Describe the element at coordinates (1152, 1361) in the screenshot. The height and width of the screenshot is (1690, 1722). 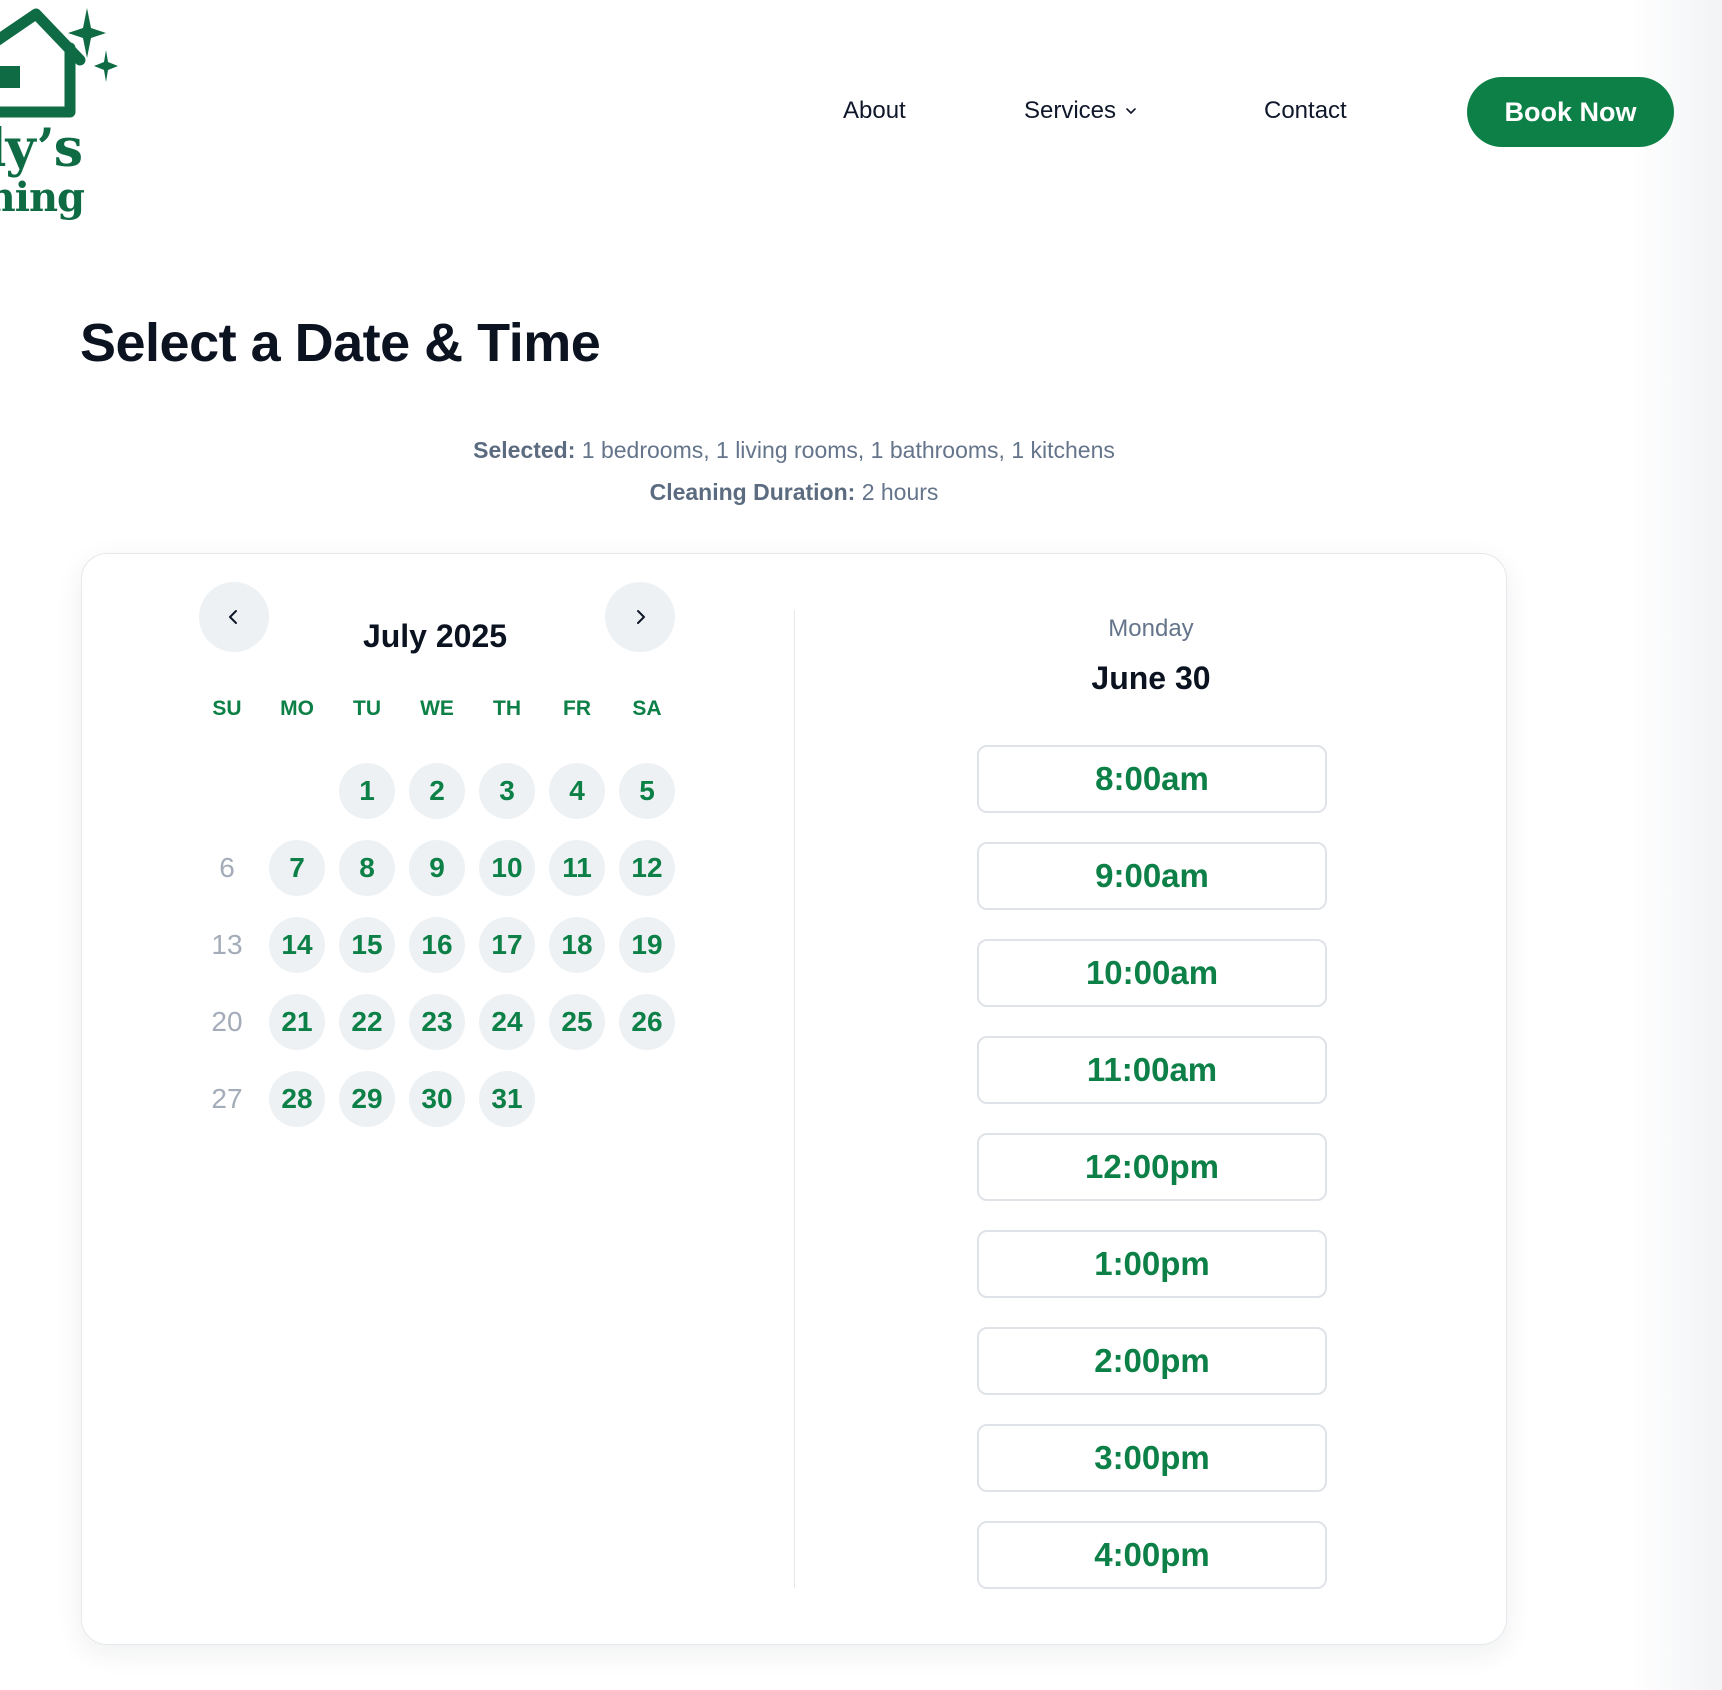
I see `time-slot-button: 2:00pm` at that location.